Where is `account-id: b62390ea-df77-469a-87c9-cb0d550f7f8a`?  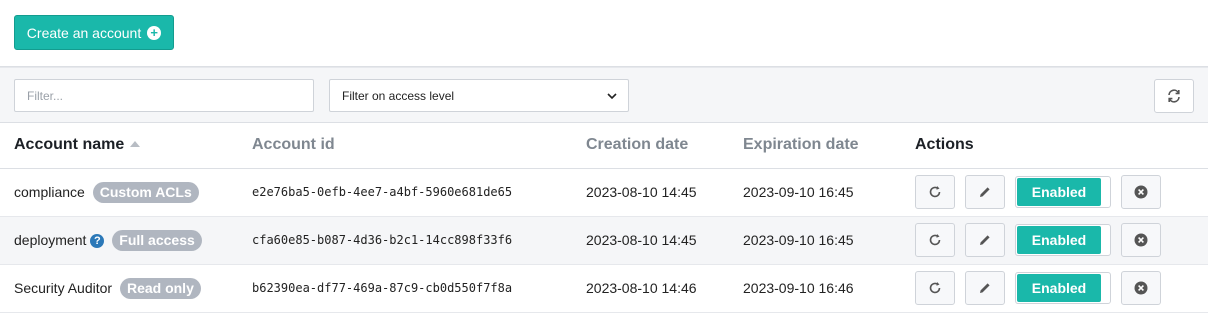
account-id: b62390ea-df77-469a-87c9-cb0d550f7f8a is located at coordinates (382, 288).